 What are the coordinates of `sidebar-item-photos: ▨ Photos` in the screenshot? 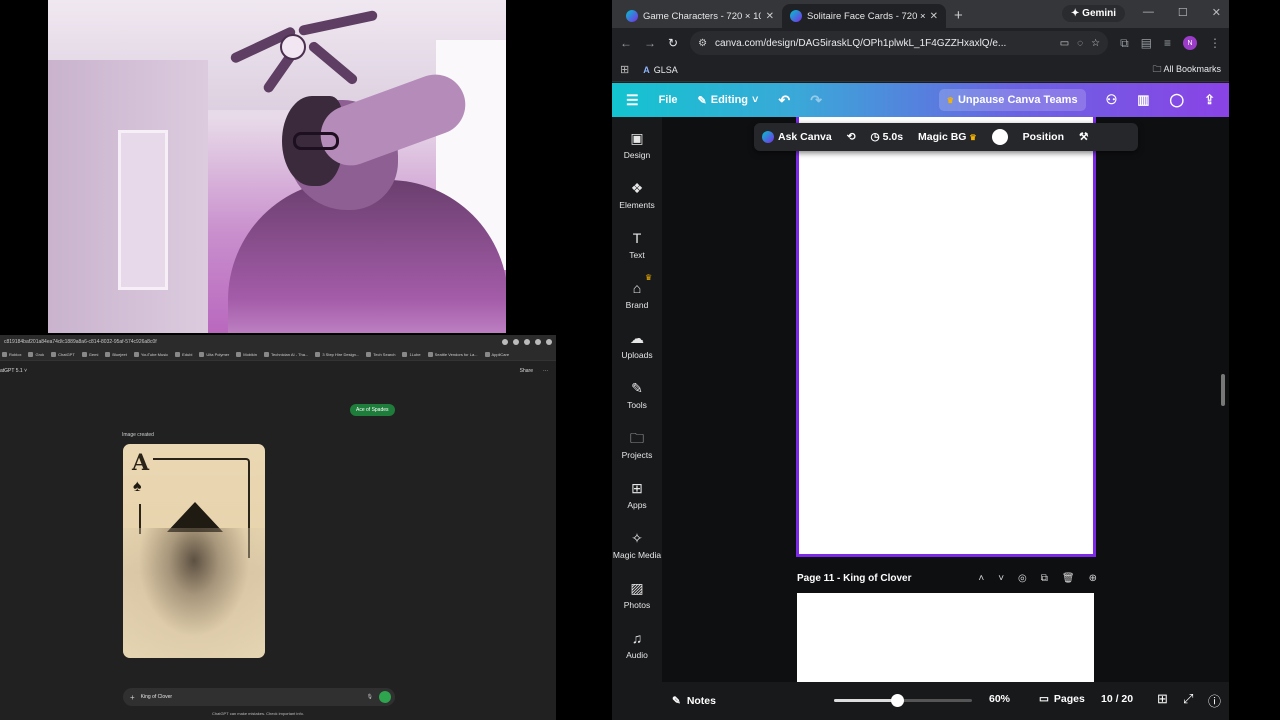 It's located at (637, 594).